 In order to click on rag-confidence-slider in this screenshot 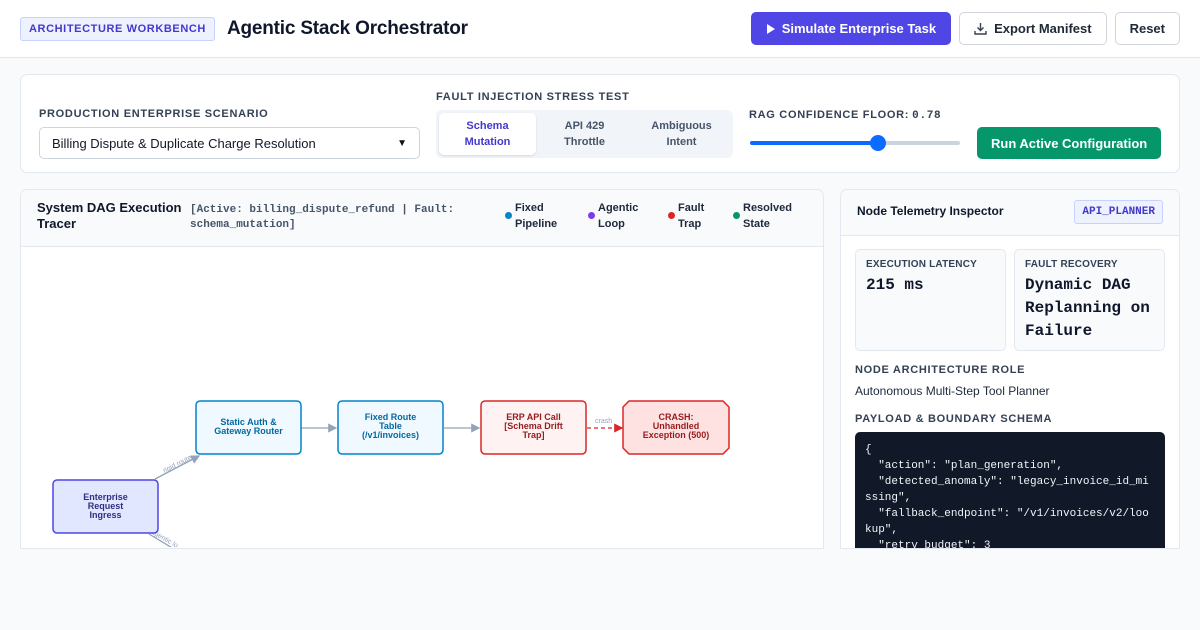, I will do `click(855, 143)`.